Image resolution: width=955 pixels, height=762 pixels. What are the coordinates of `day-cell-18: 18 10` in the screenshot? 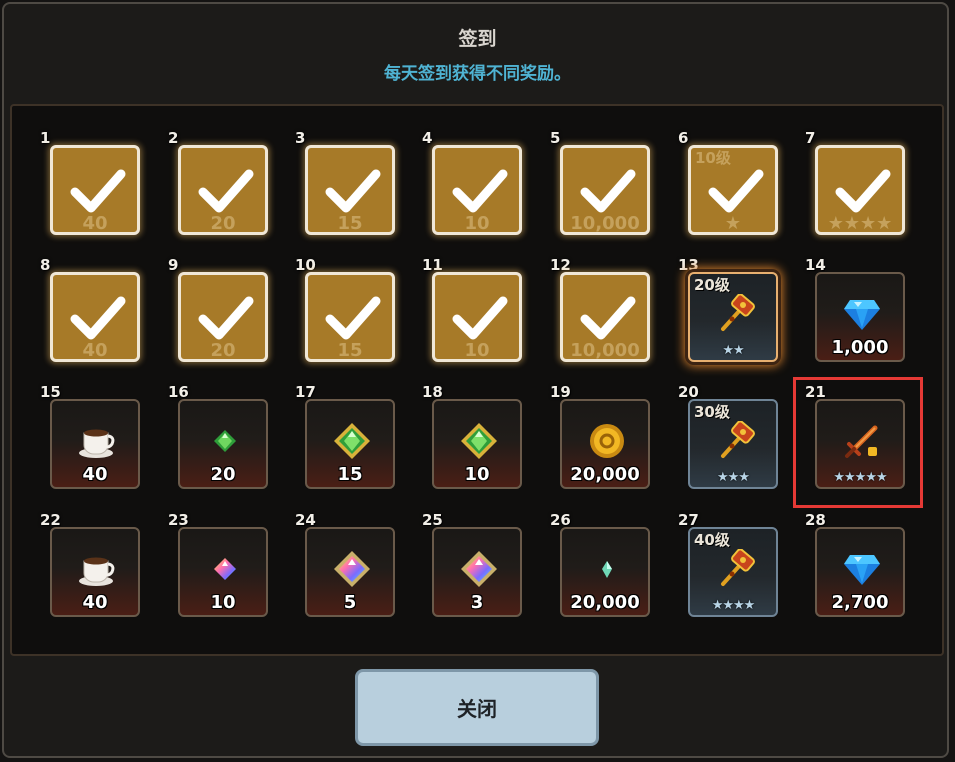 It's located at (472, 436).